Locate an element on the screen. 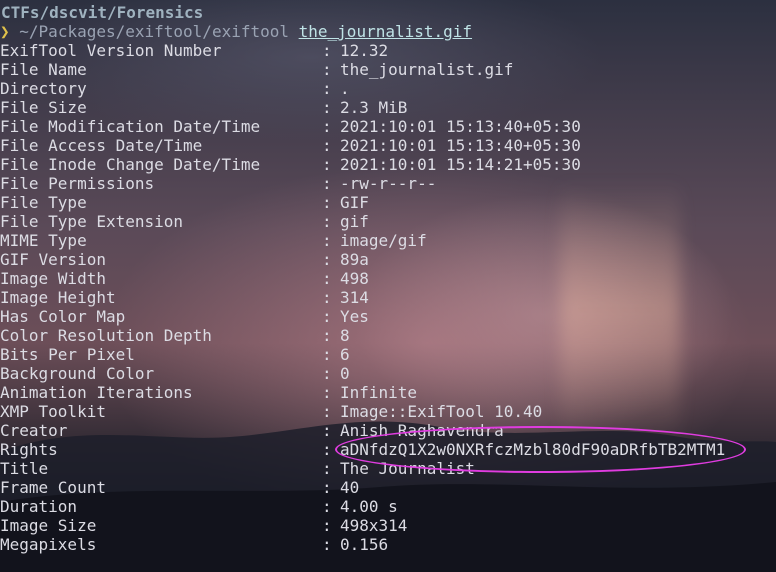 This screenshot has width=776, height=572. exif-value: aDNfdzQ1X2w0NXRfczMzbl80dF90aDRfbTB2MTM1 is located at coordinates (533, 449).